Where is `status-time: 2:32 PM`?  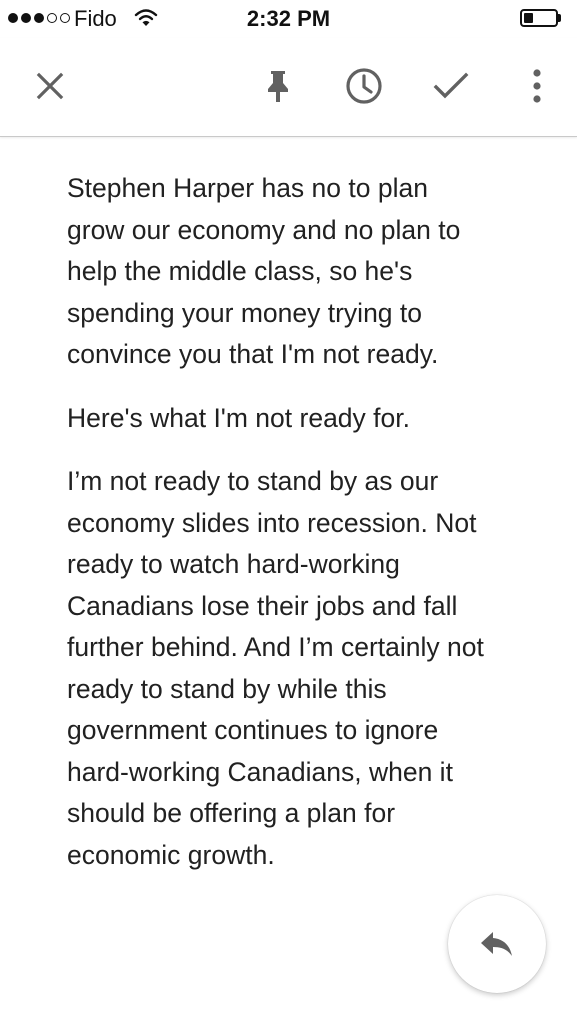 status-time: 2:32 PM is located at coordinates (288, 18).